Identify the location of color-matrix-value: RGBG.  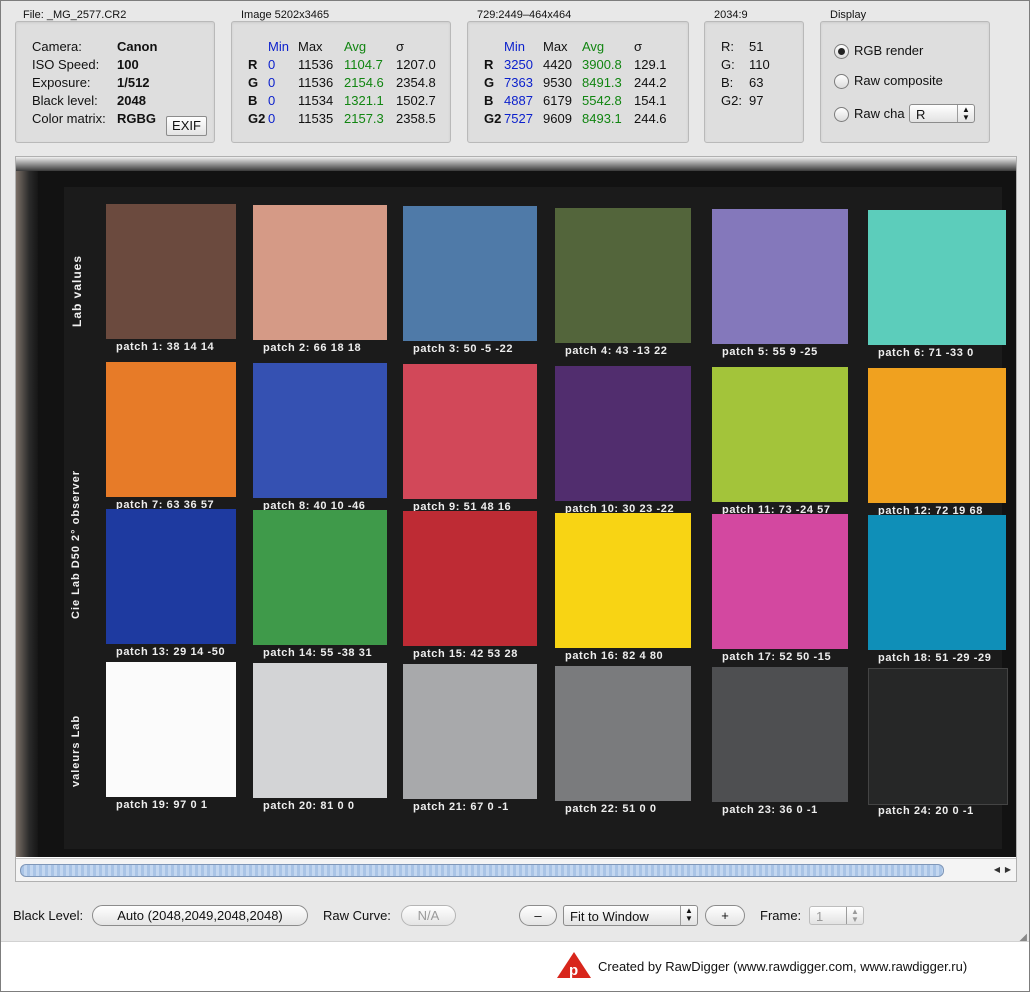
(136, 118).